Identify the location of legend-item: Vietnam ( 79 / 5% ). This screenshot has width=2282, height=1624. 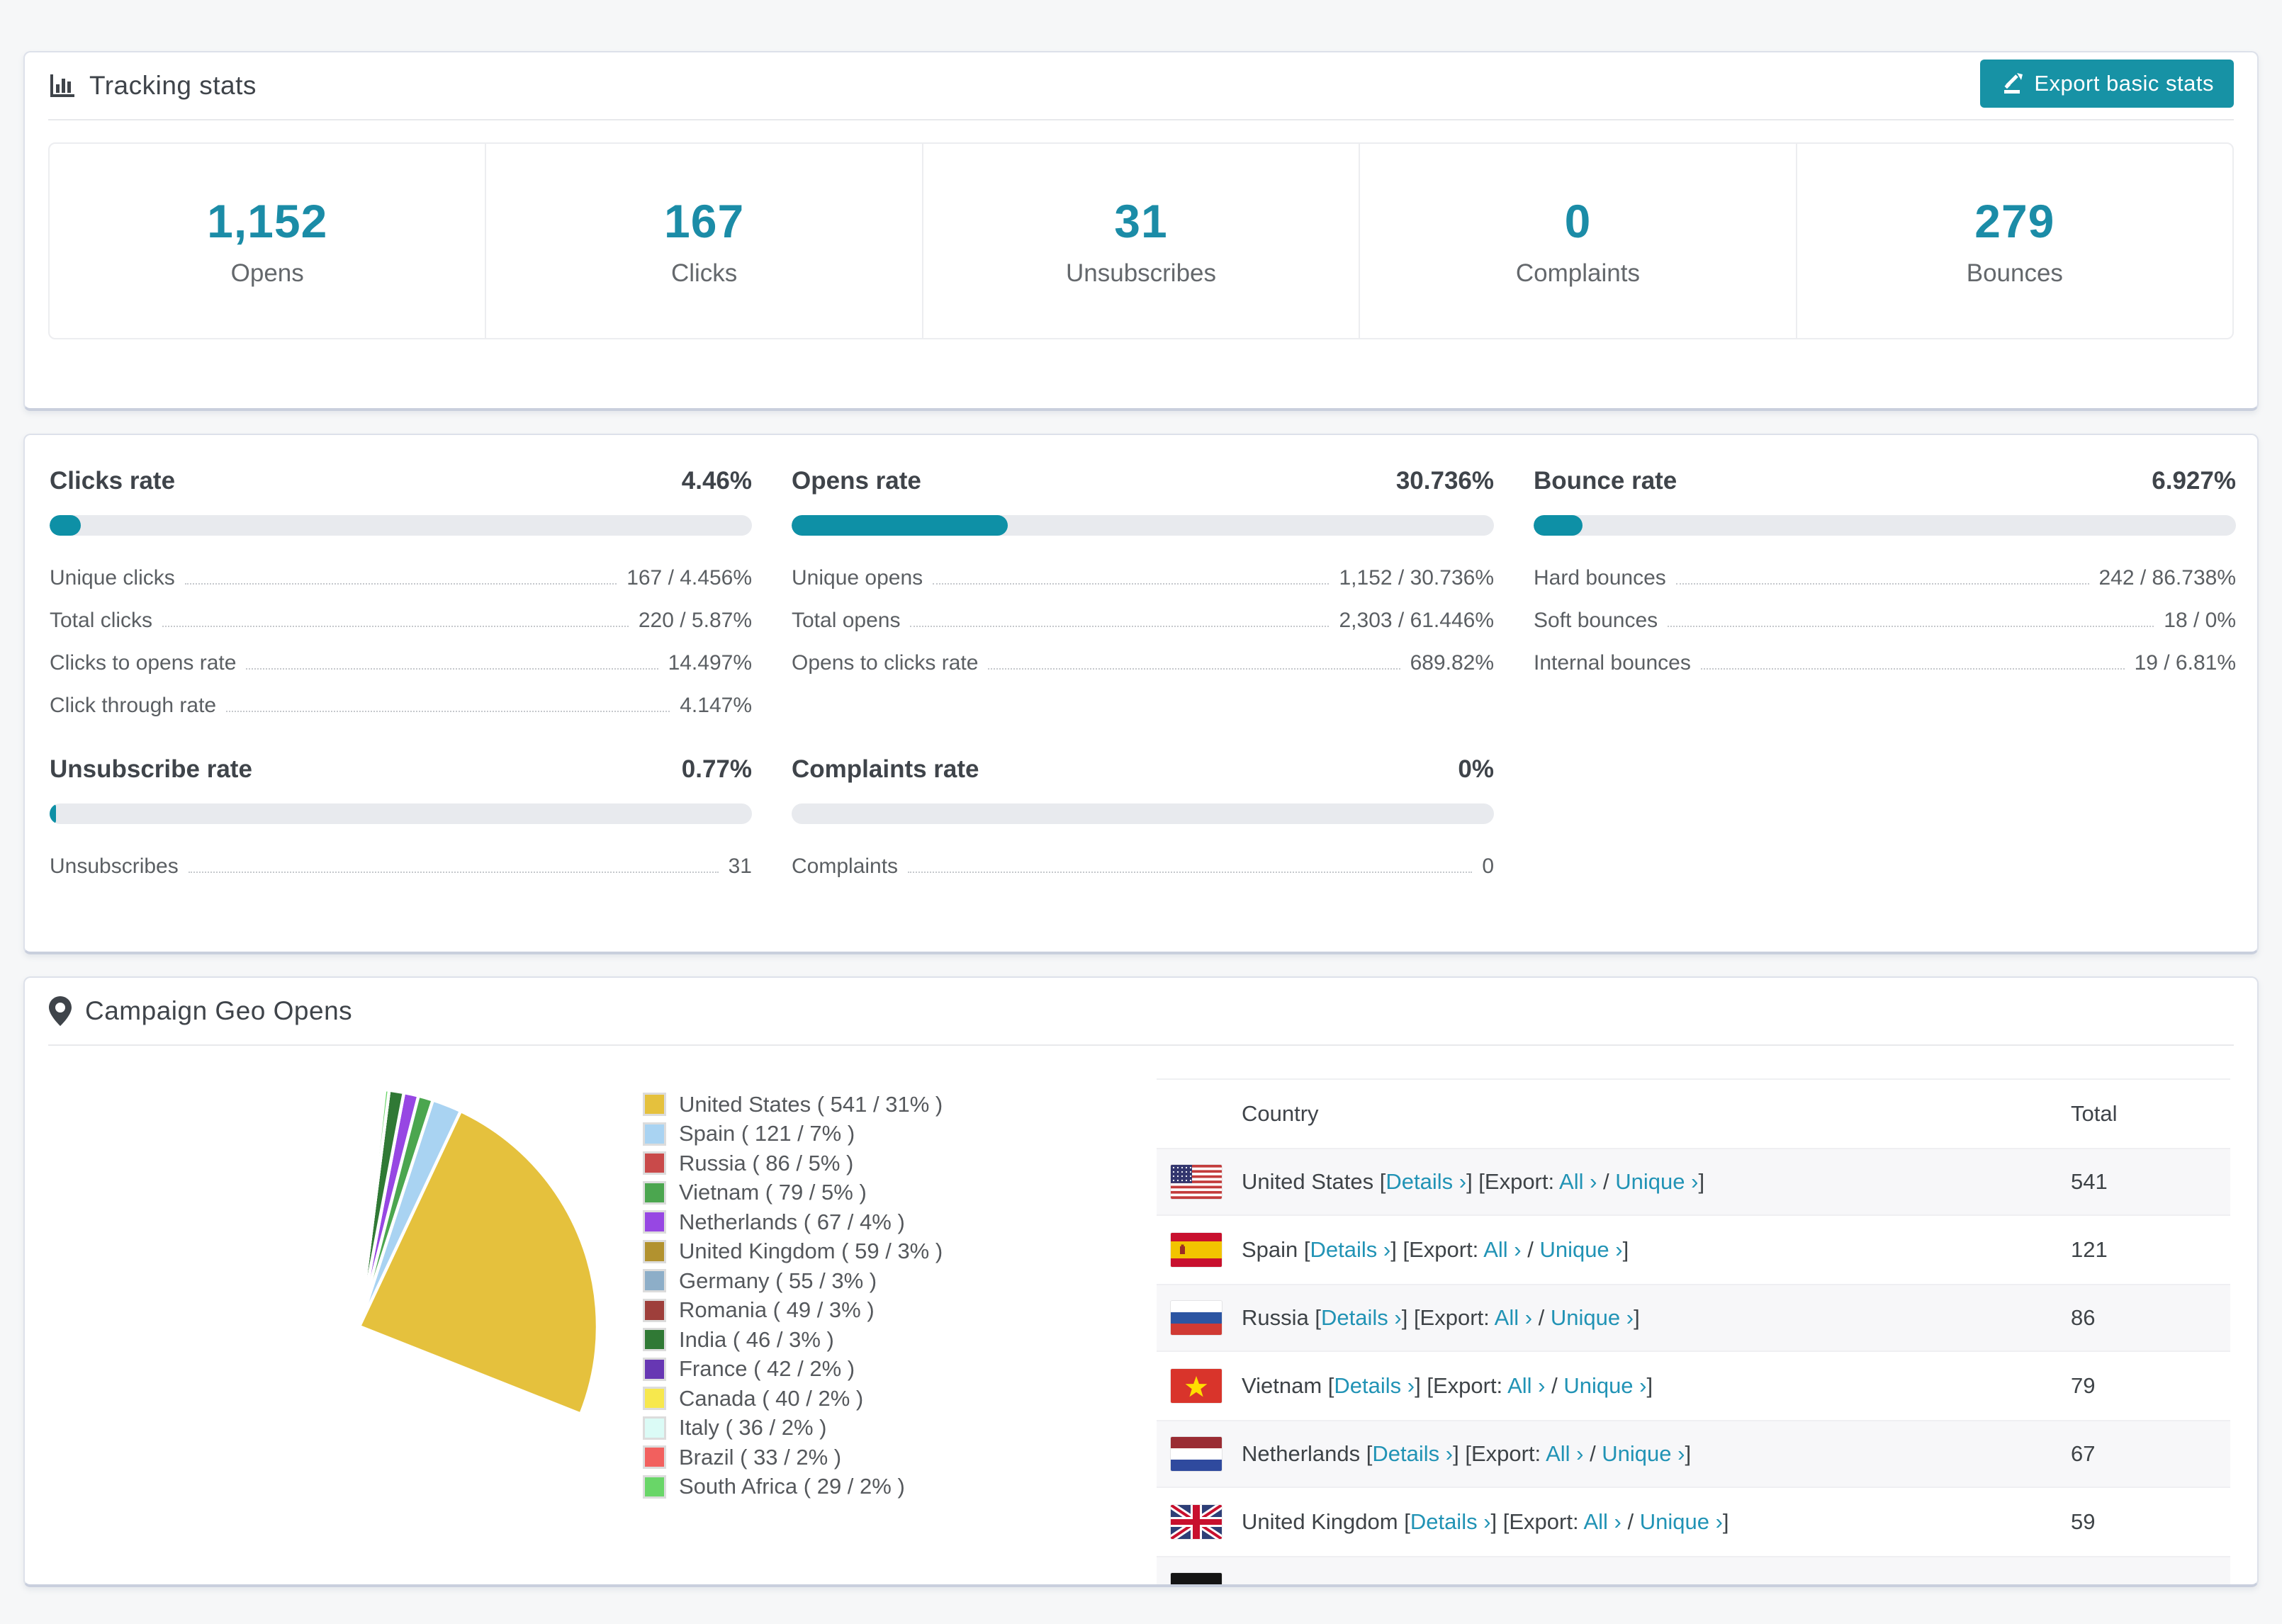
(793, 1193).